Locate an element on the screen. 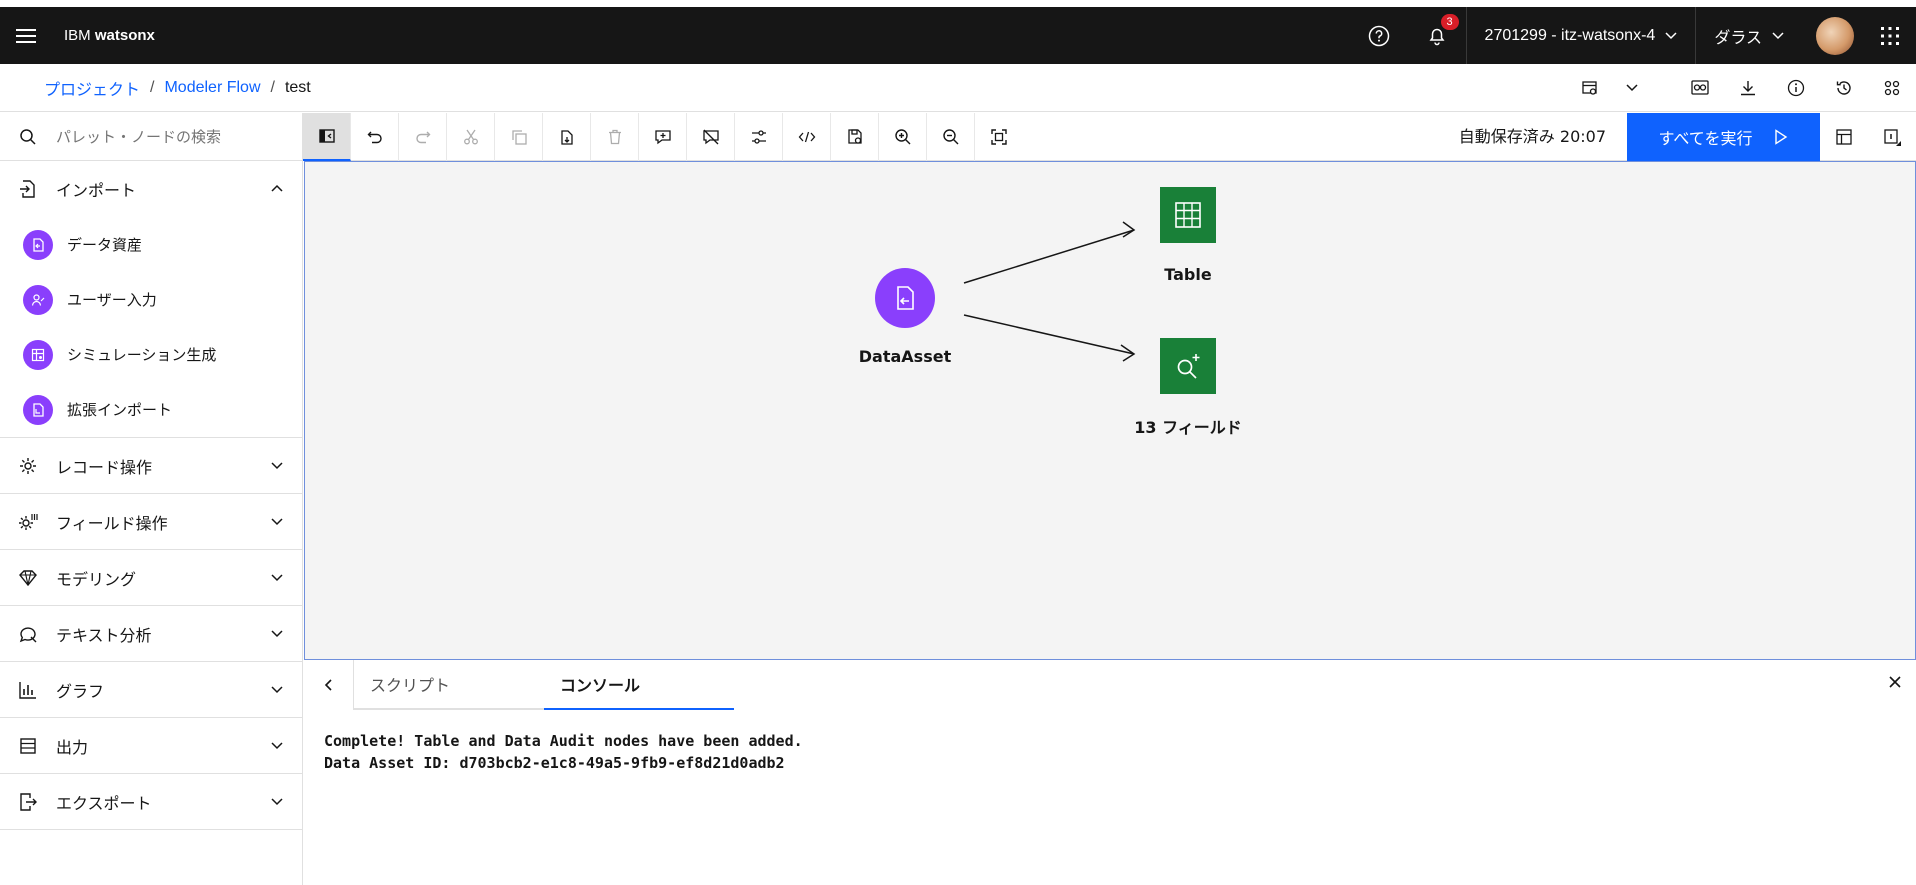 The height and width of the screenshot is (885, 1916). palette-category-export: エクスポート is located at coordinates (151, 802).